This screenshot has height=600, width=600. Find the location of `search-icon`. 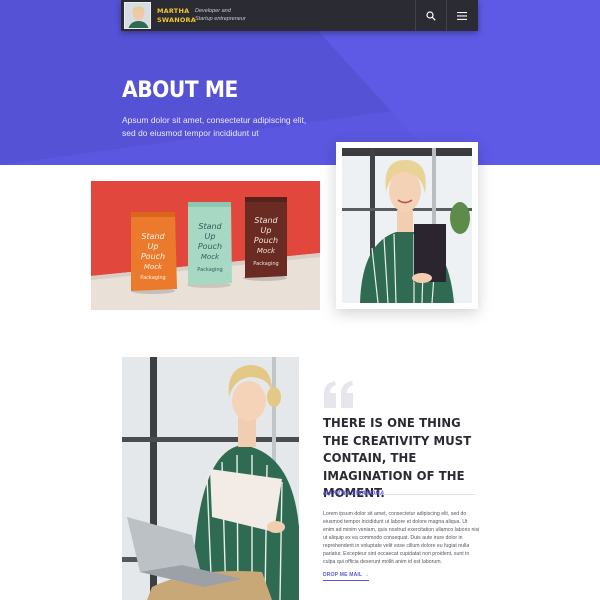

search-icon is located at coordinates (431, 15).